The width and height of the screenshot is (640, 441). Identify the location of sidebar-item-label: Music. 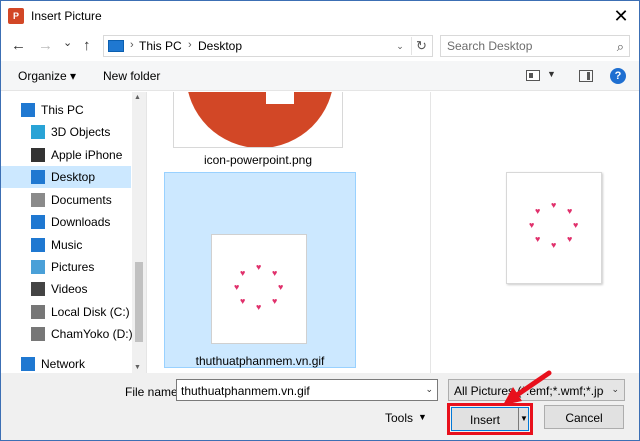
(67, 245).